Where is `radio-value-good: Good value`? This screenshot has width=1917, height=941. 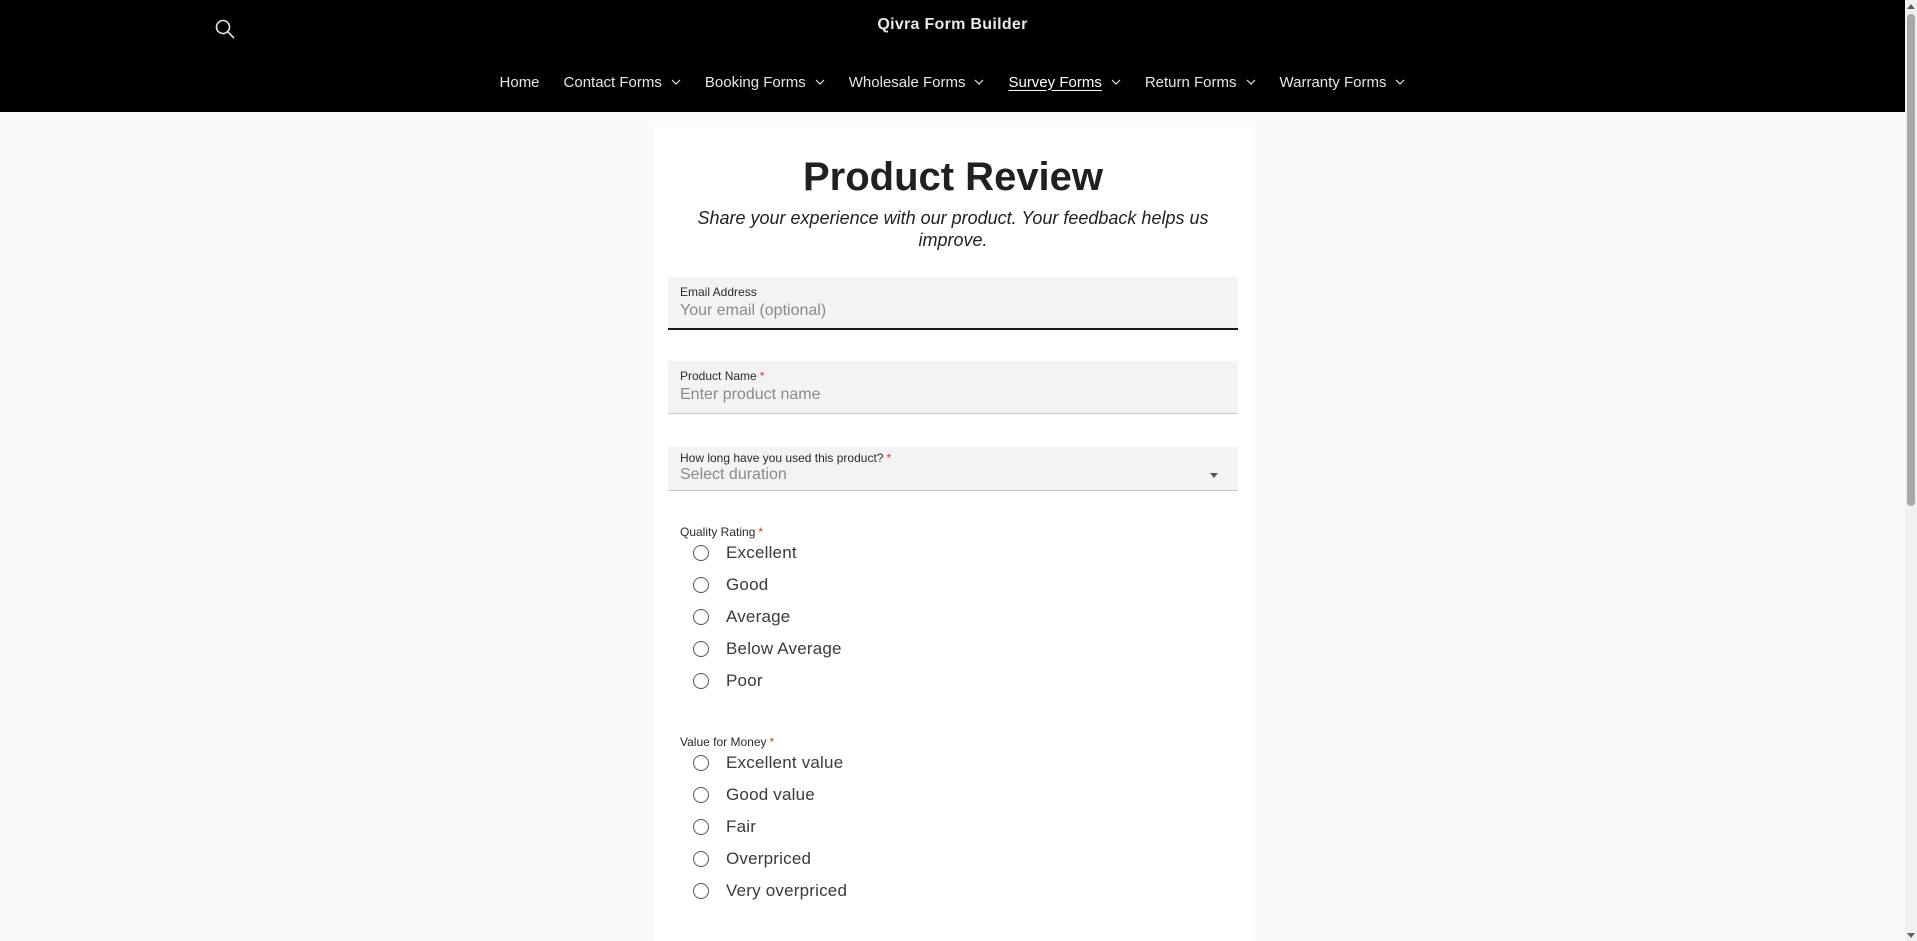 radio-value-good: Good value is located at coordinates (754, 795).